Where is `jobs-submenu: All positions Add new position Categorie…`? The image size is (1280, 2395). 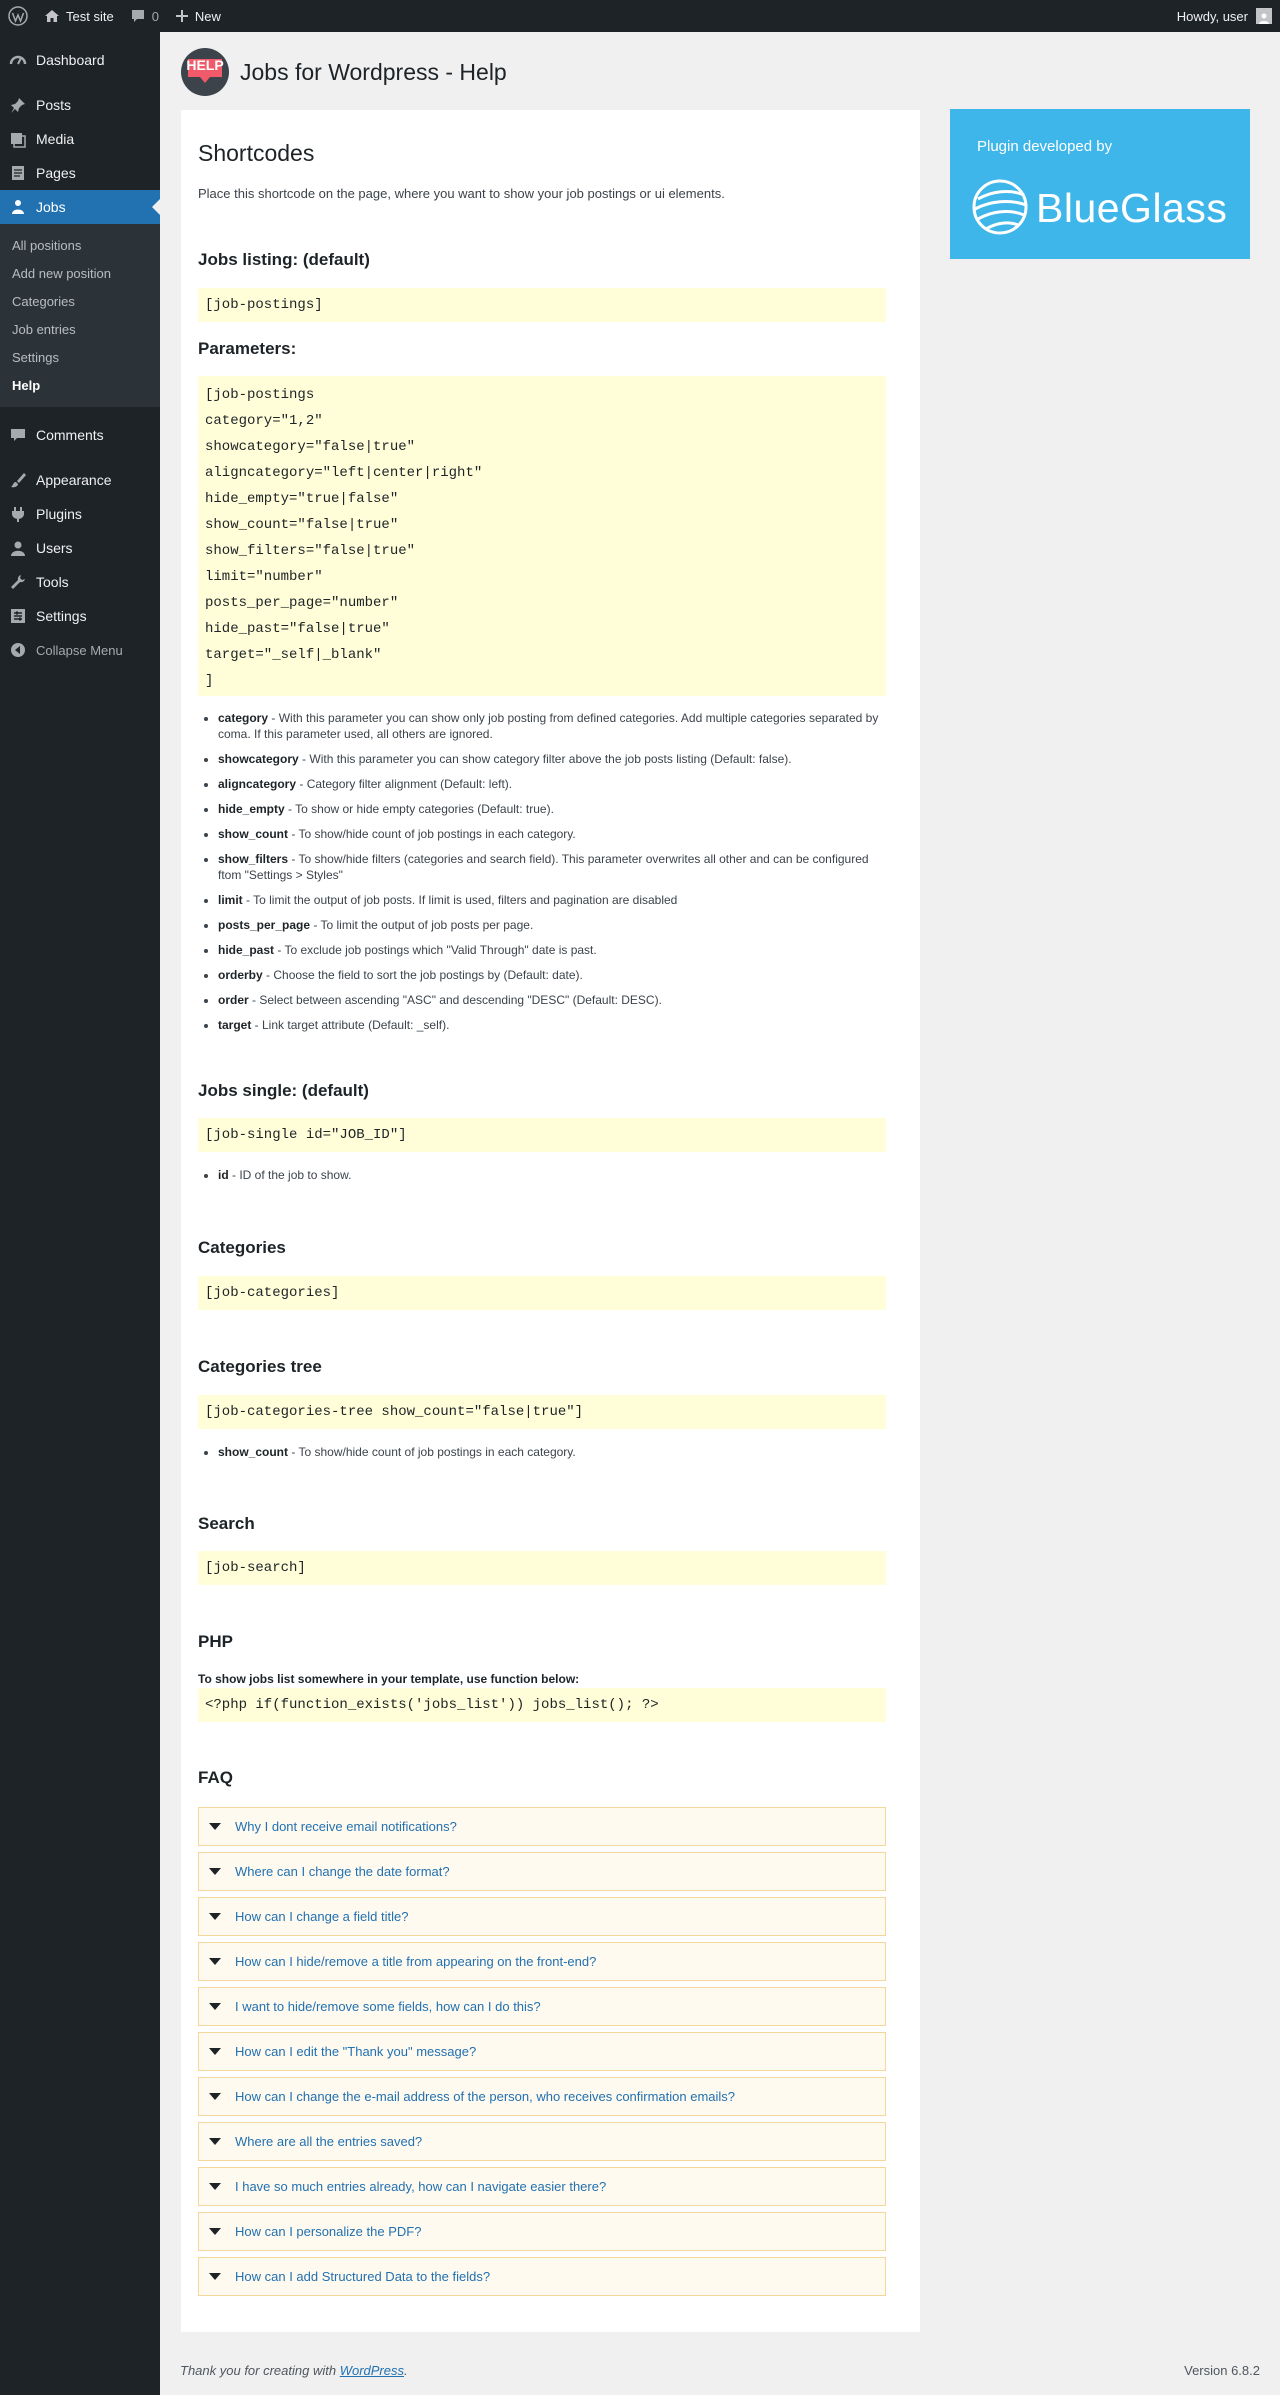 jobs-submenu: All positions Add new position Categorie… is located at coordinates (80, 315).